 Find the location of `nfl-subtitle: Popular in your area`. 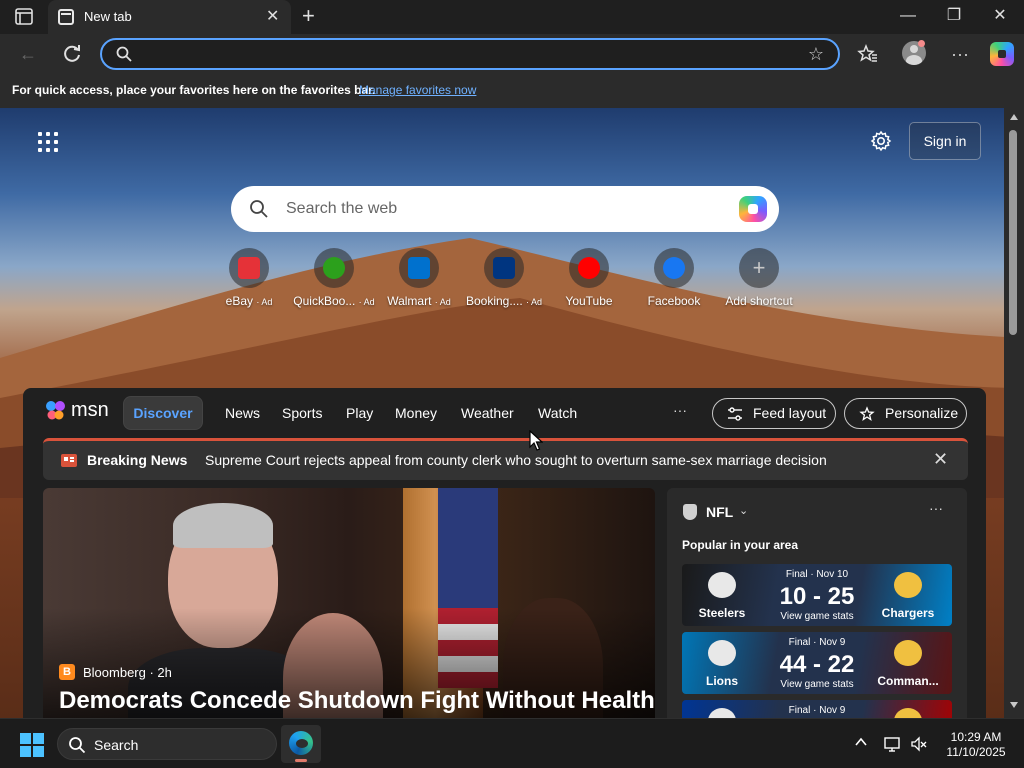

nfl-subtitle: Popular in your area is located at coordinates (740, 545).